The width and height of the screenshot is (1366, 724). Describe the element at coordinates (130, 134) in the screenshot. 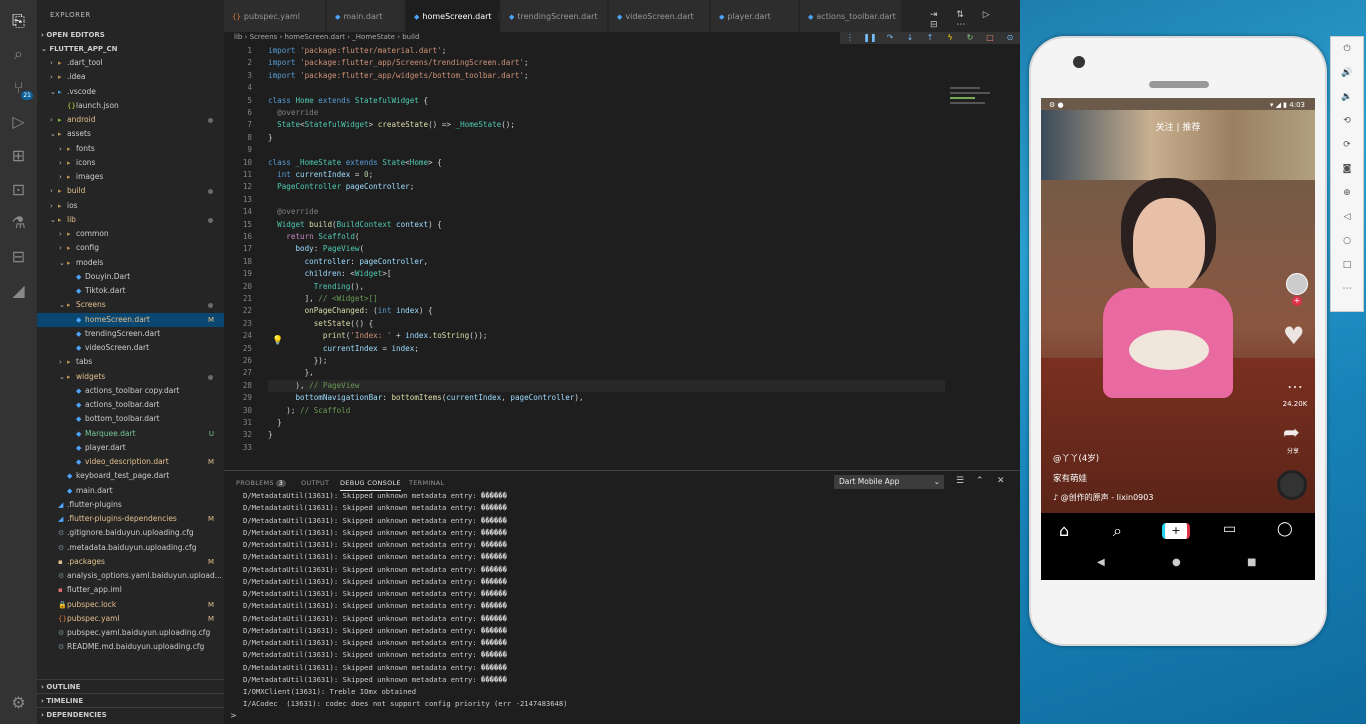

I see `tree-item: ⌄ ▸ assets` at that location.